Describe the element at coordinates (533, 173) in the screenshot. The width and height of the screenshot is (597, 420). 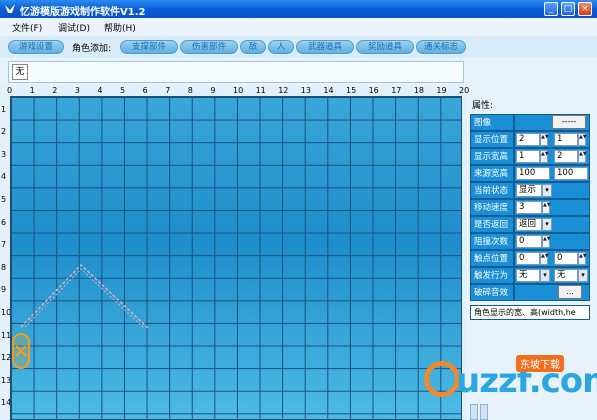
I see `source-width-input: 100` at that location.